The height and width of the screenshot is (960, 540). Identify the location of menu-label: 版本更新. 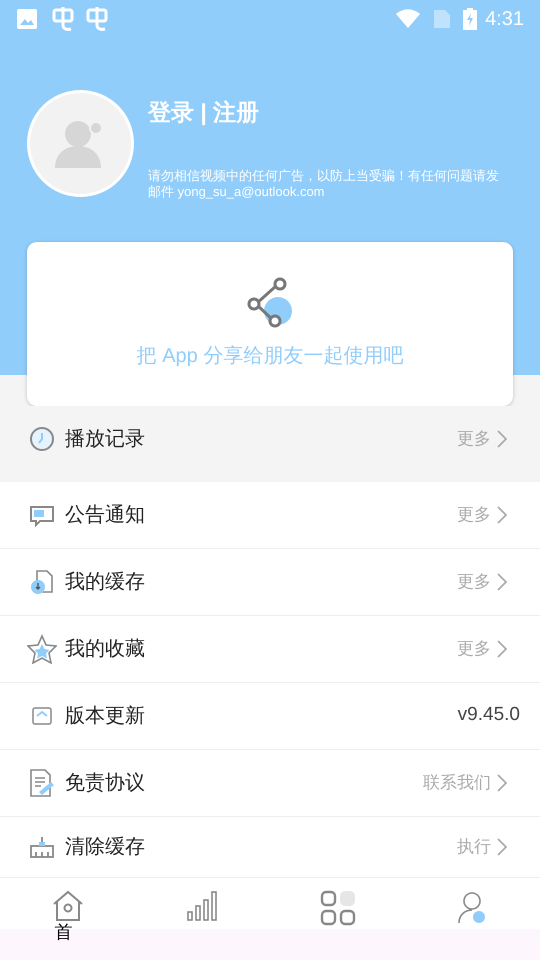
(105, 716).